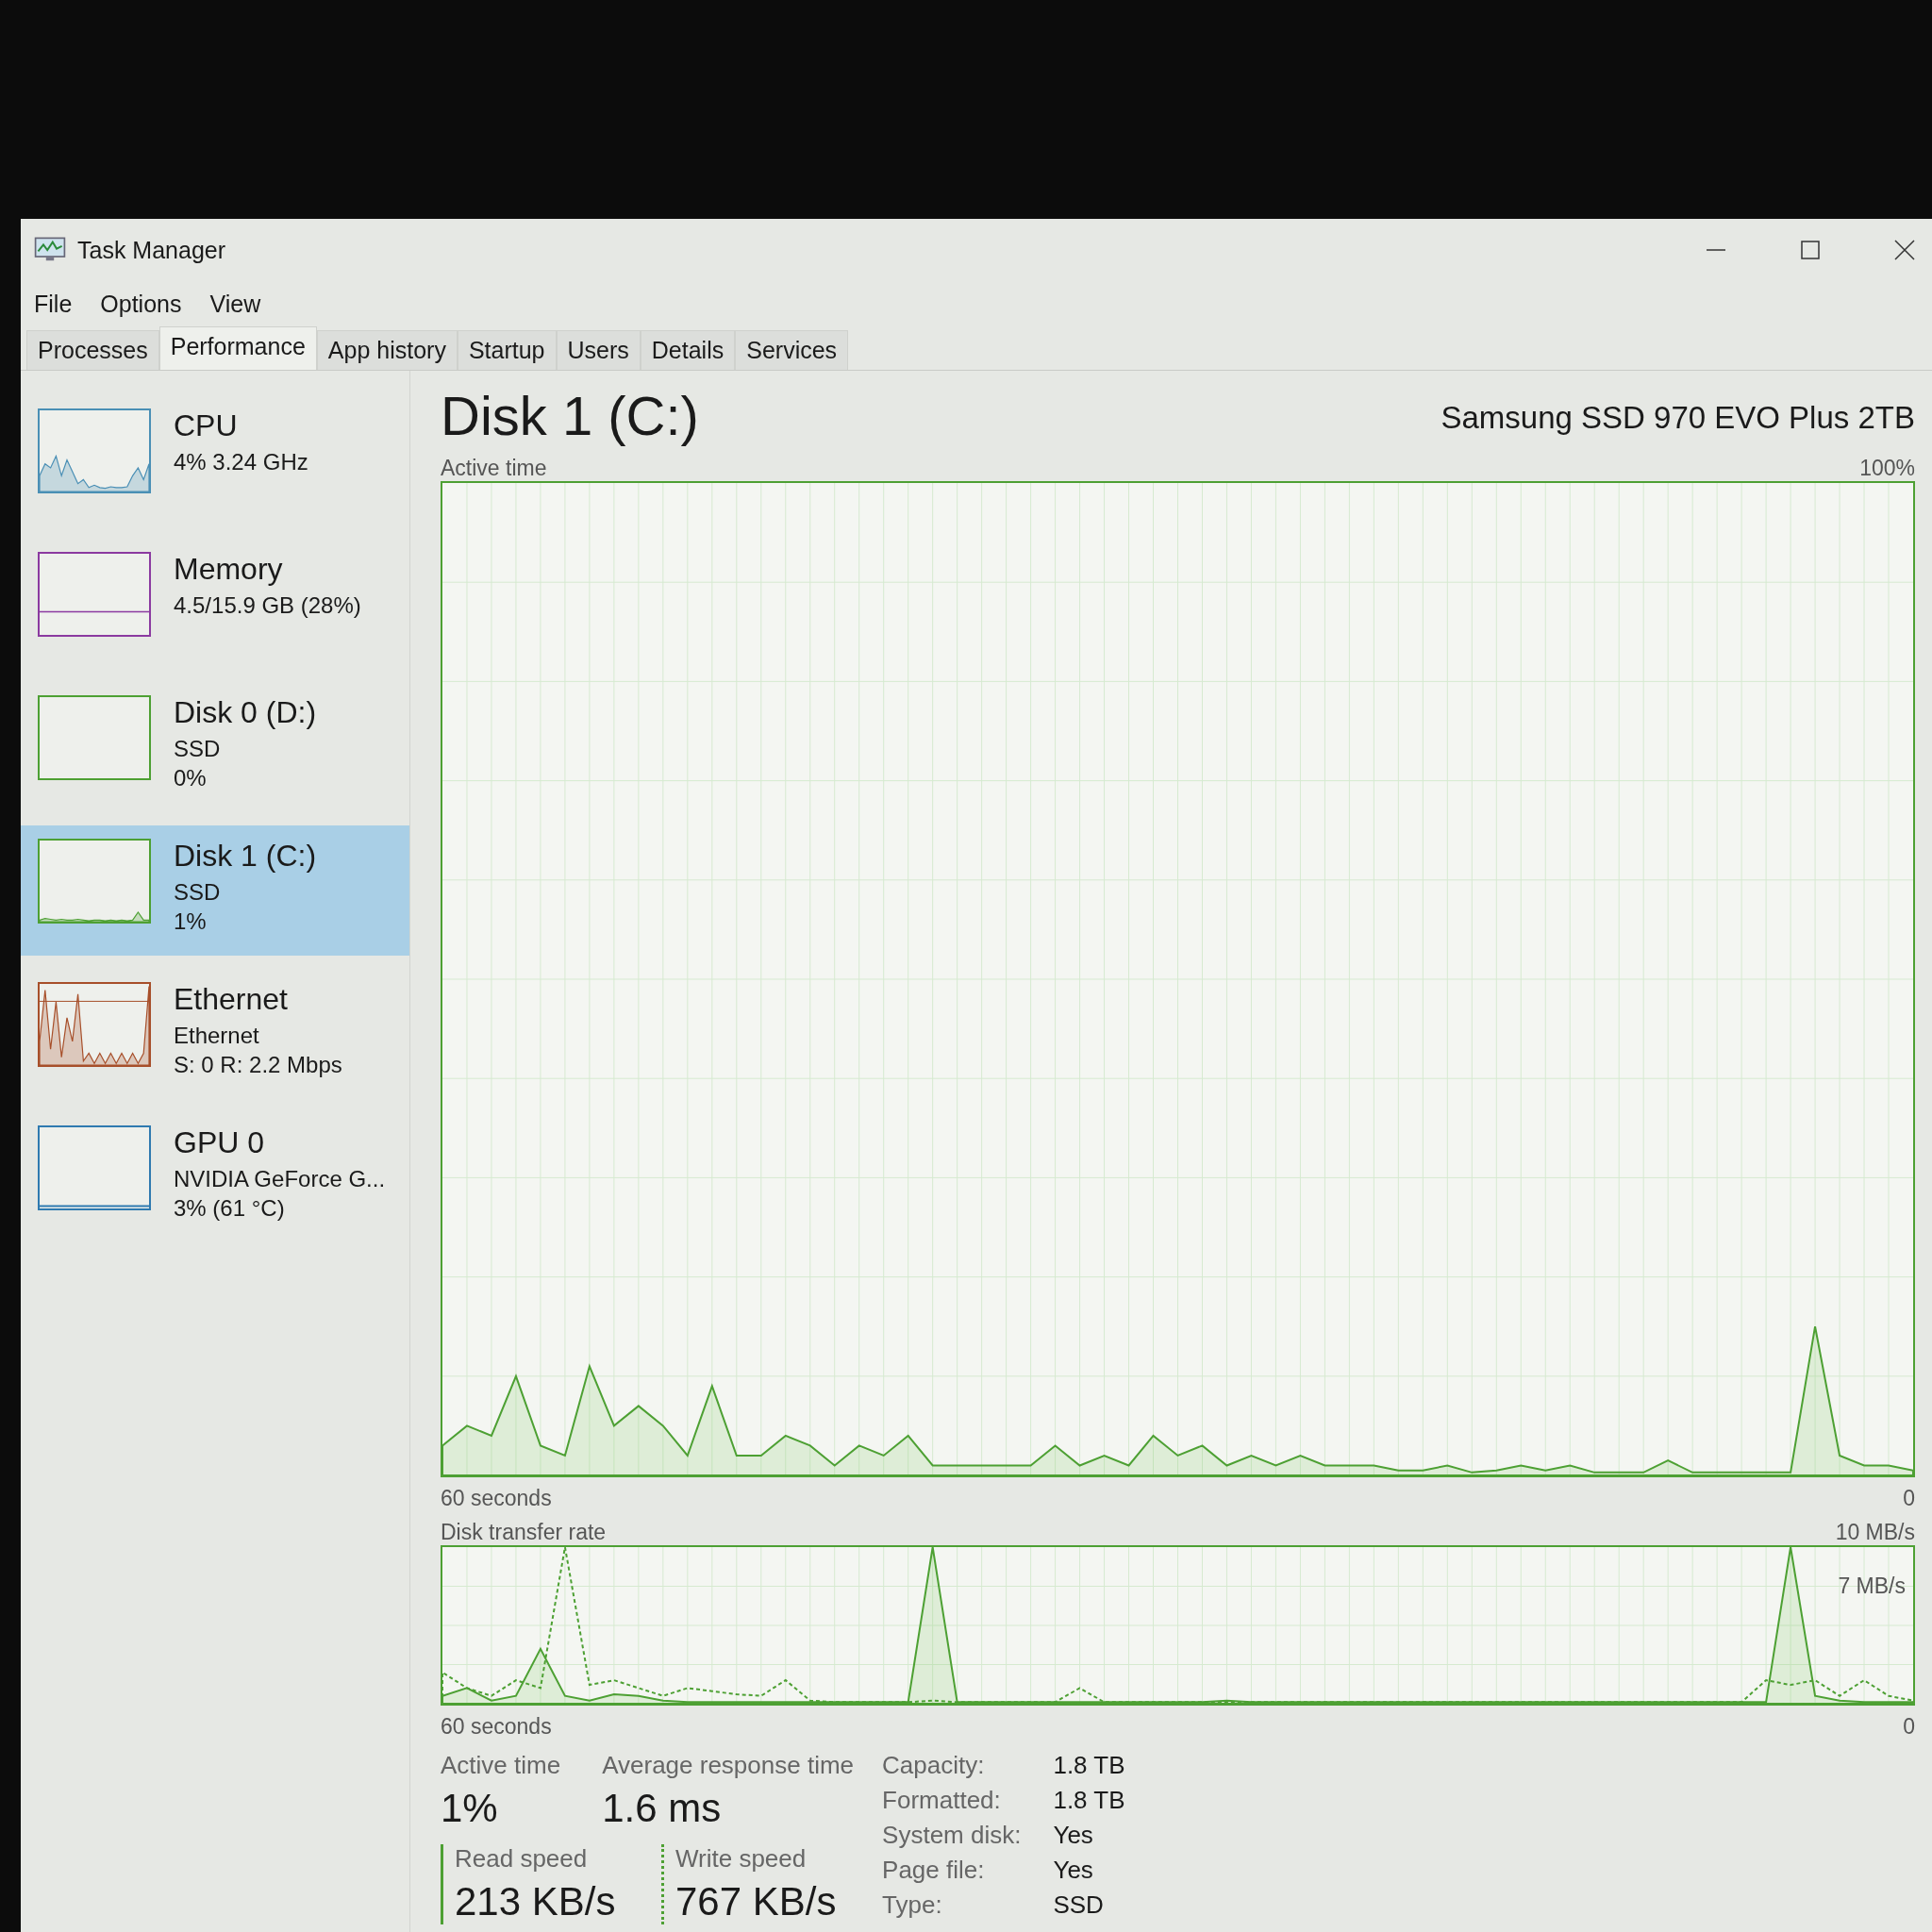  I want to click on sidebar-item: Disk 0 (D:) SSD 0%, so click(215, 747).